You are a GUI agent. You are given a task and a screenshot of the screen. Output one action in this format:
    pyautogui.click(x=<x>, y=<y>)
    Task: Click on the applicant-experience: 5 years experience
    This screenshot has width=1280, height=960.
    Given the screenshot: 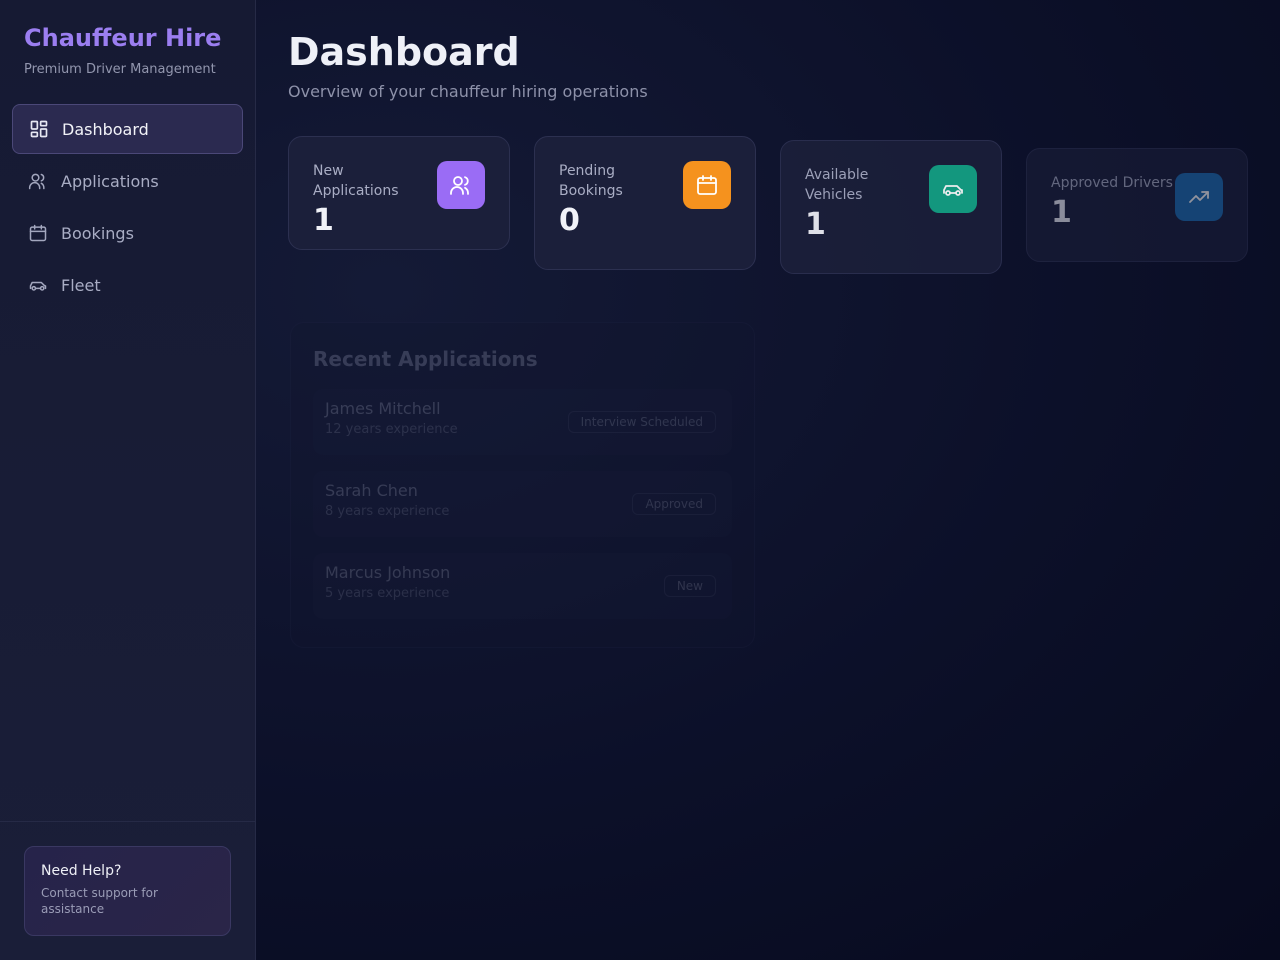 What is the action you would take?
    pyautogui.click(x=387, y=593)
    